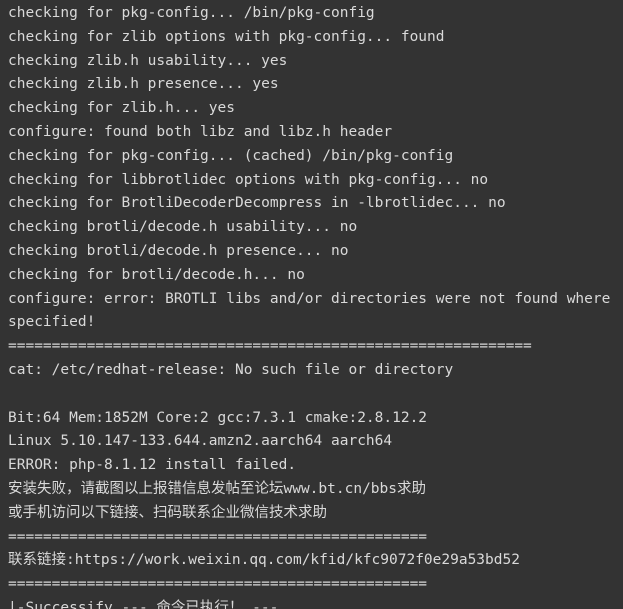 This screenshot has height=609, width=623. I want to click on terminal-line: checking brotli/decode.h usability... no, so click(183, 227).